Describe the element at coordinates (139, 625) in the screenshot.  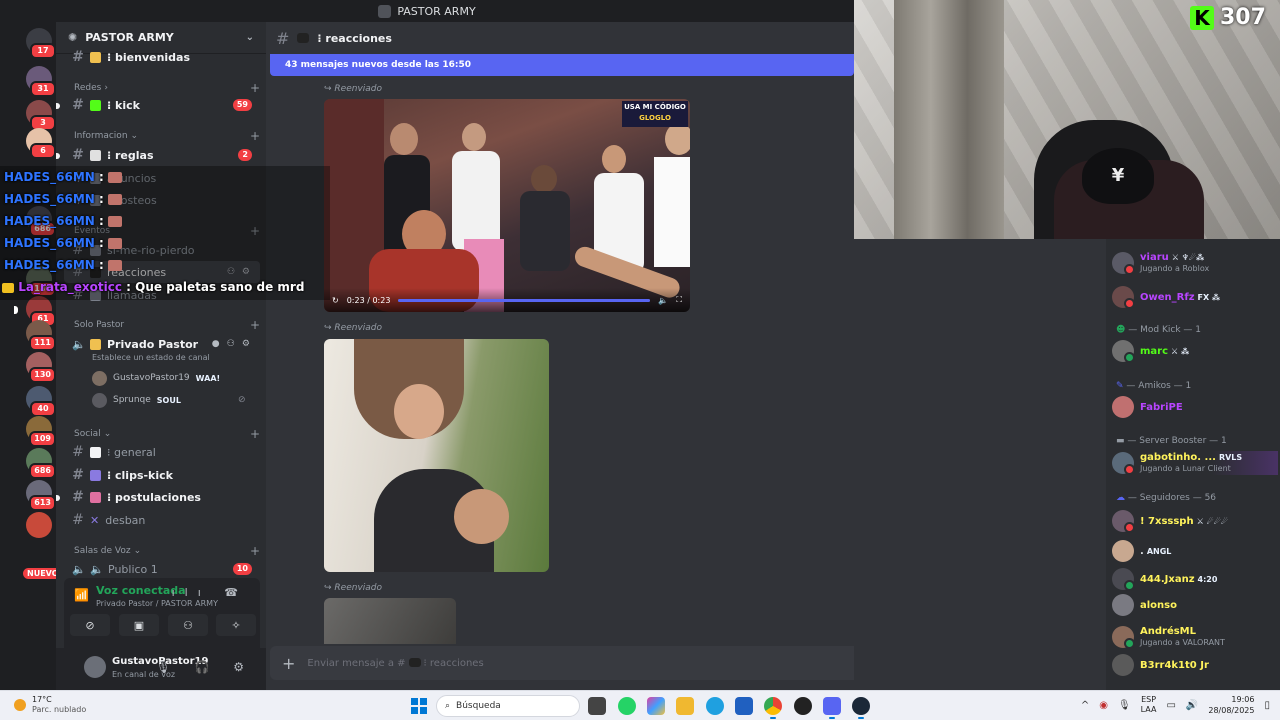
I see `screen-share-button: ▣` at that location.